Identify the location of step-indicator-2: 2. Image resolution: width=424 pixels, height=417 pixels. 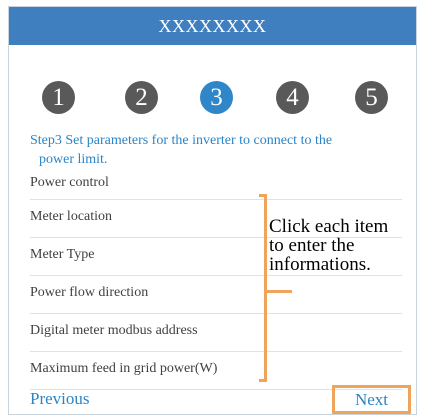
(141, 97).